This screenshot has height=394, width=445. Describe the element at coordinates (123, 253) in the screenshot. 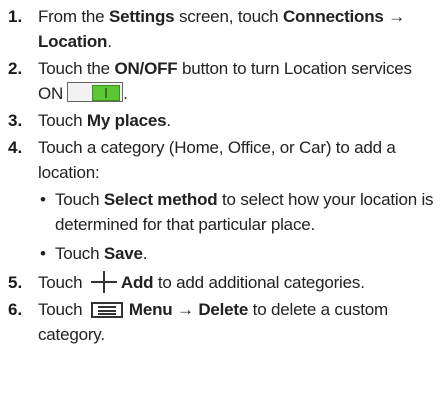

I see `bold-text: Save` at that location.